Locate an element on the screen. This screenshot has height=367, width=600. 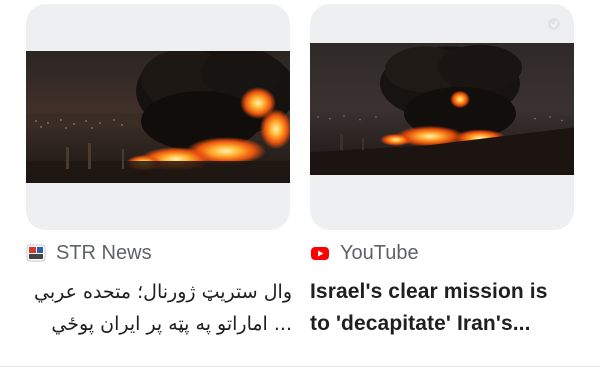
source-row: STR News is located at coordinates (89, 253).